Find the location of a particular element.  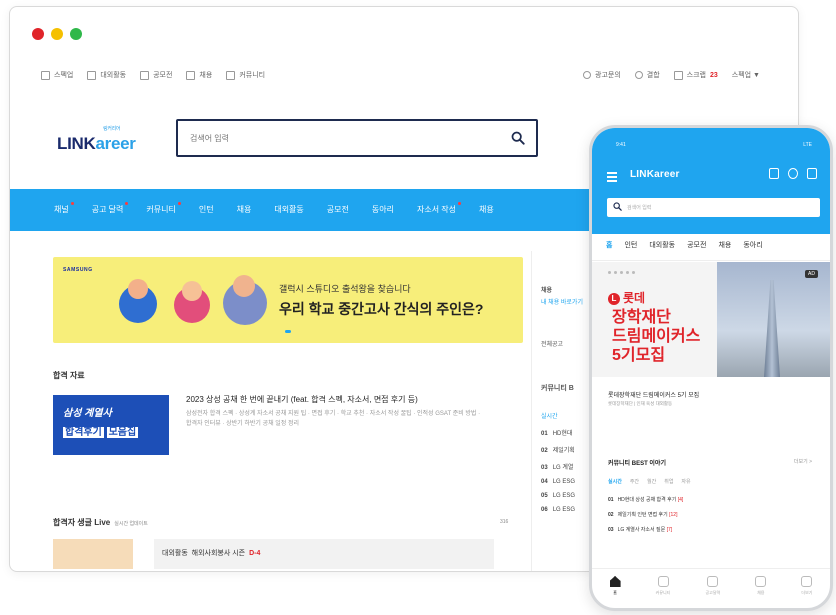

util-link-specup: 스펙업 is located at coordinates (57, 75).